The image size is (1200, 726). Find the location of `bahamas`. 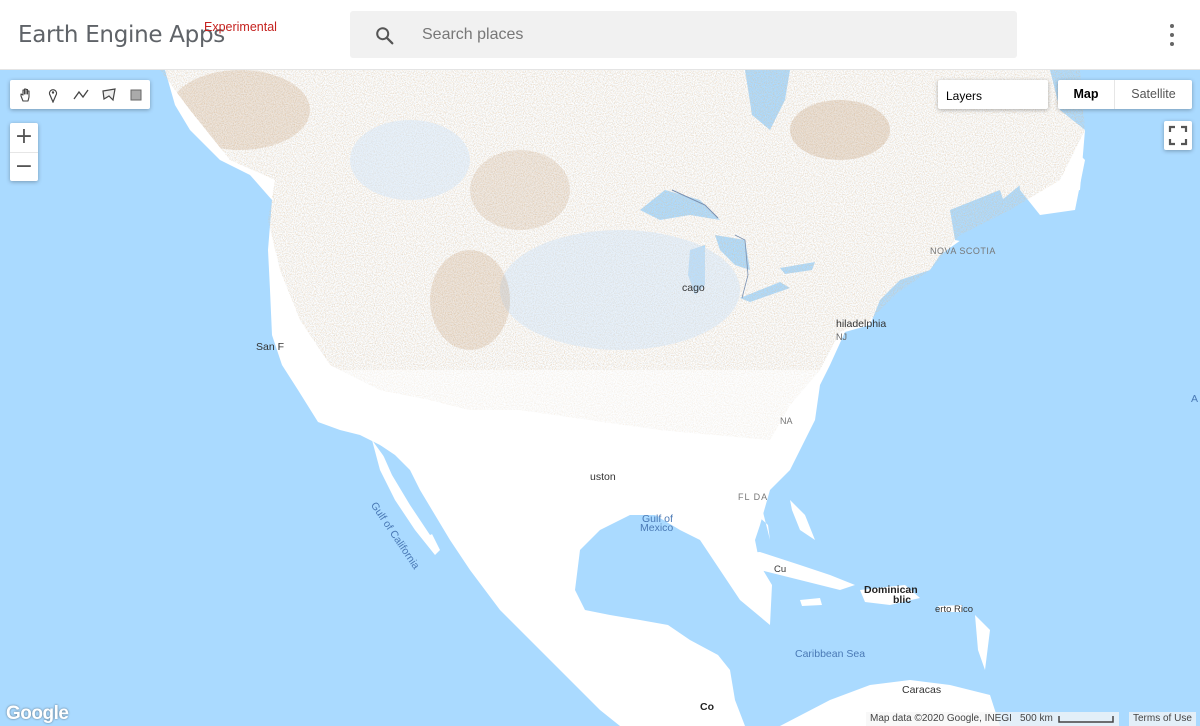

bahamas is located at coordinates (802, 520).